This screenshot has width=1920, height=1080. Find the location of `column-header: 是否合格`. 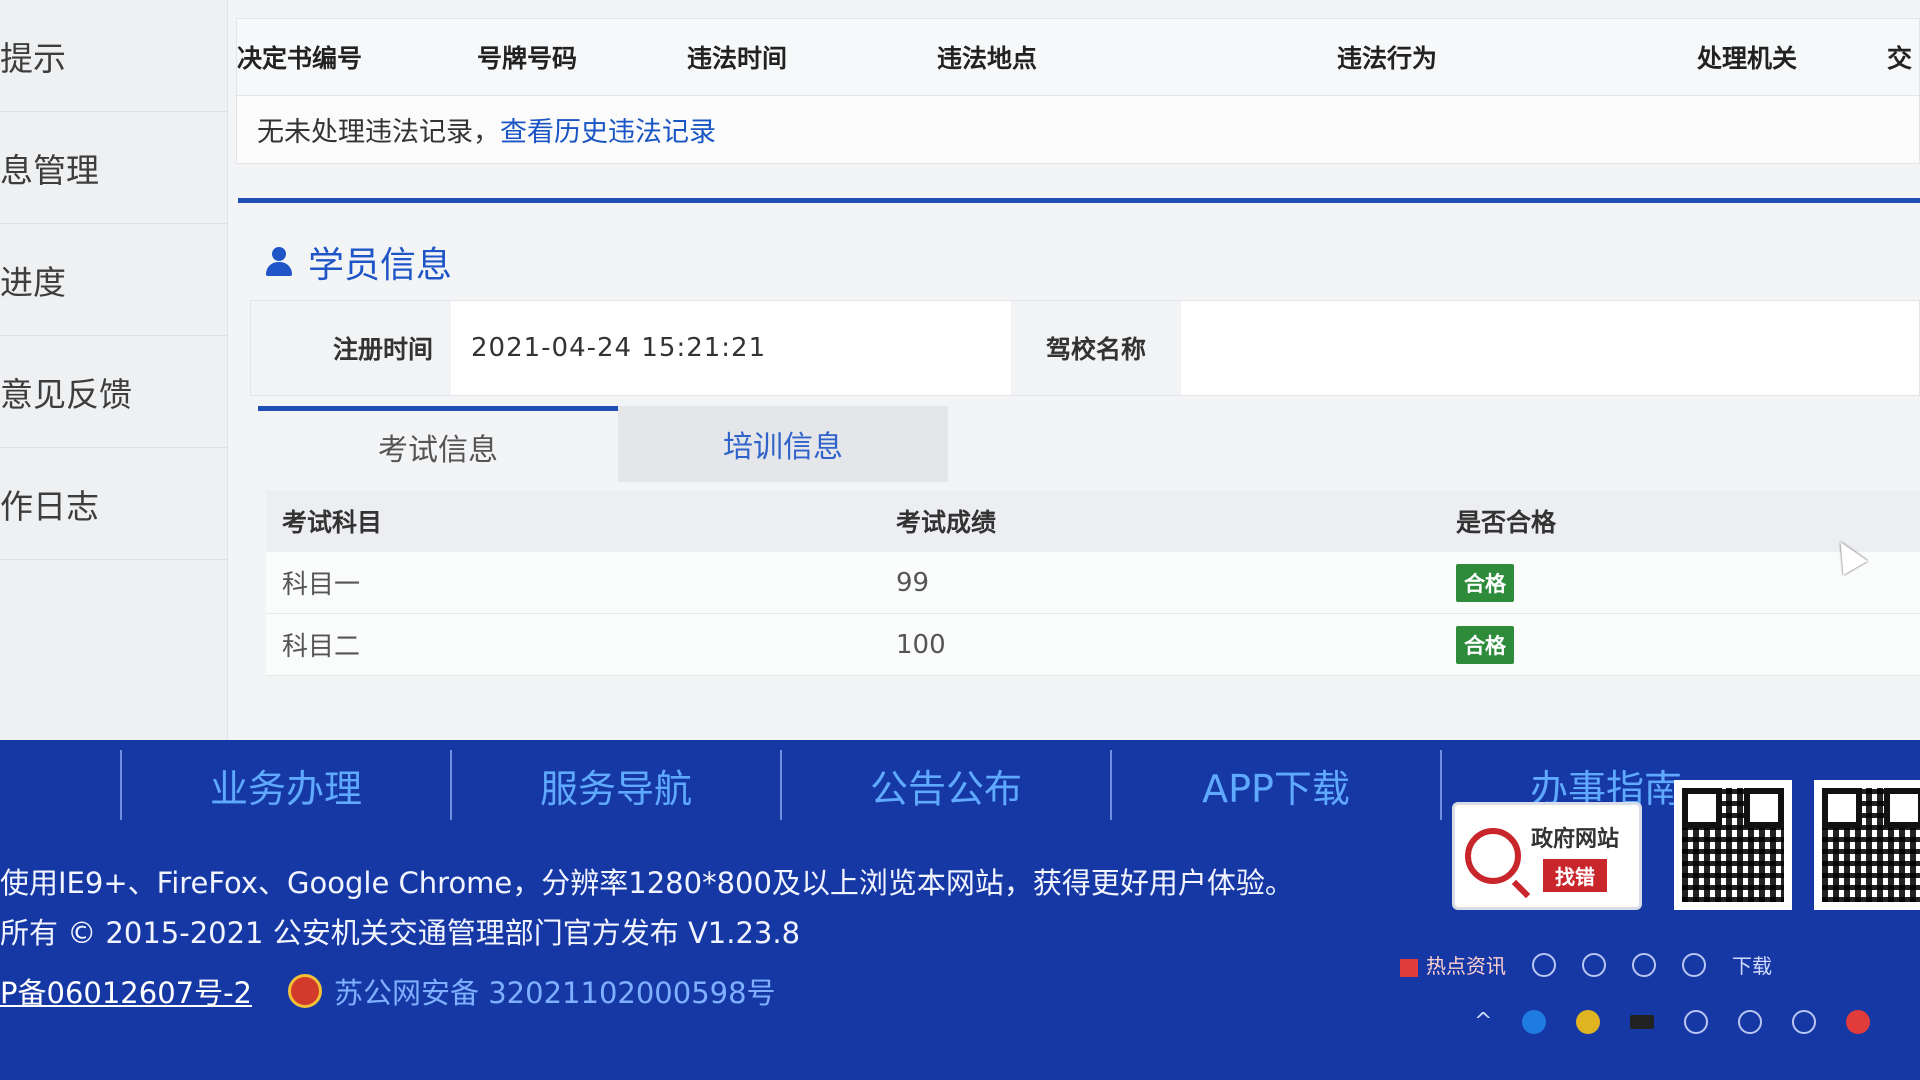

column-header: 是否合格 is located at coordinates (1506, 522).